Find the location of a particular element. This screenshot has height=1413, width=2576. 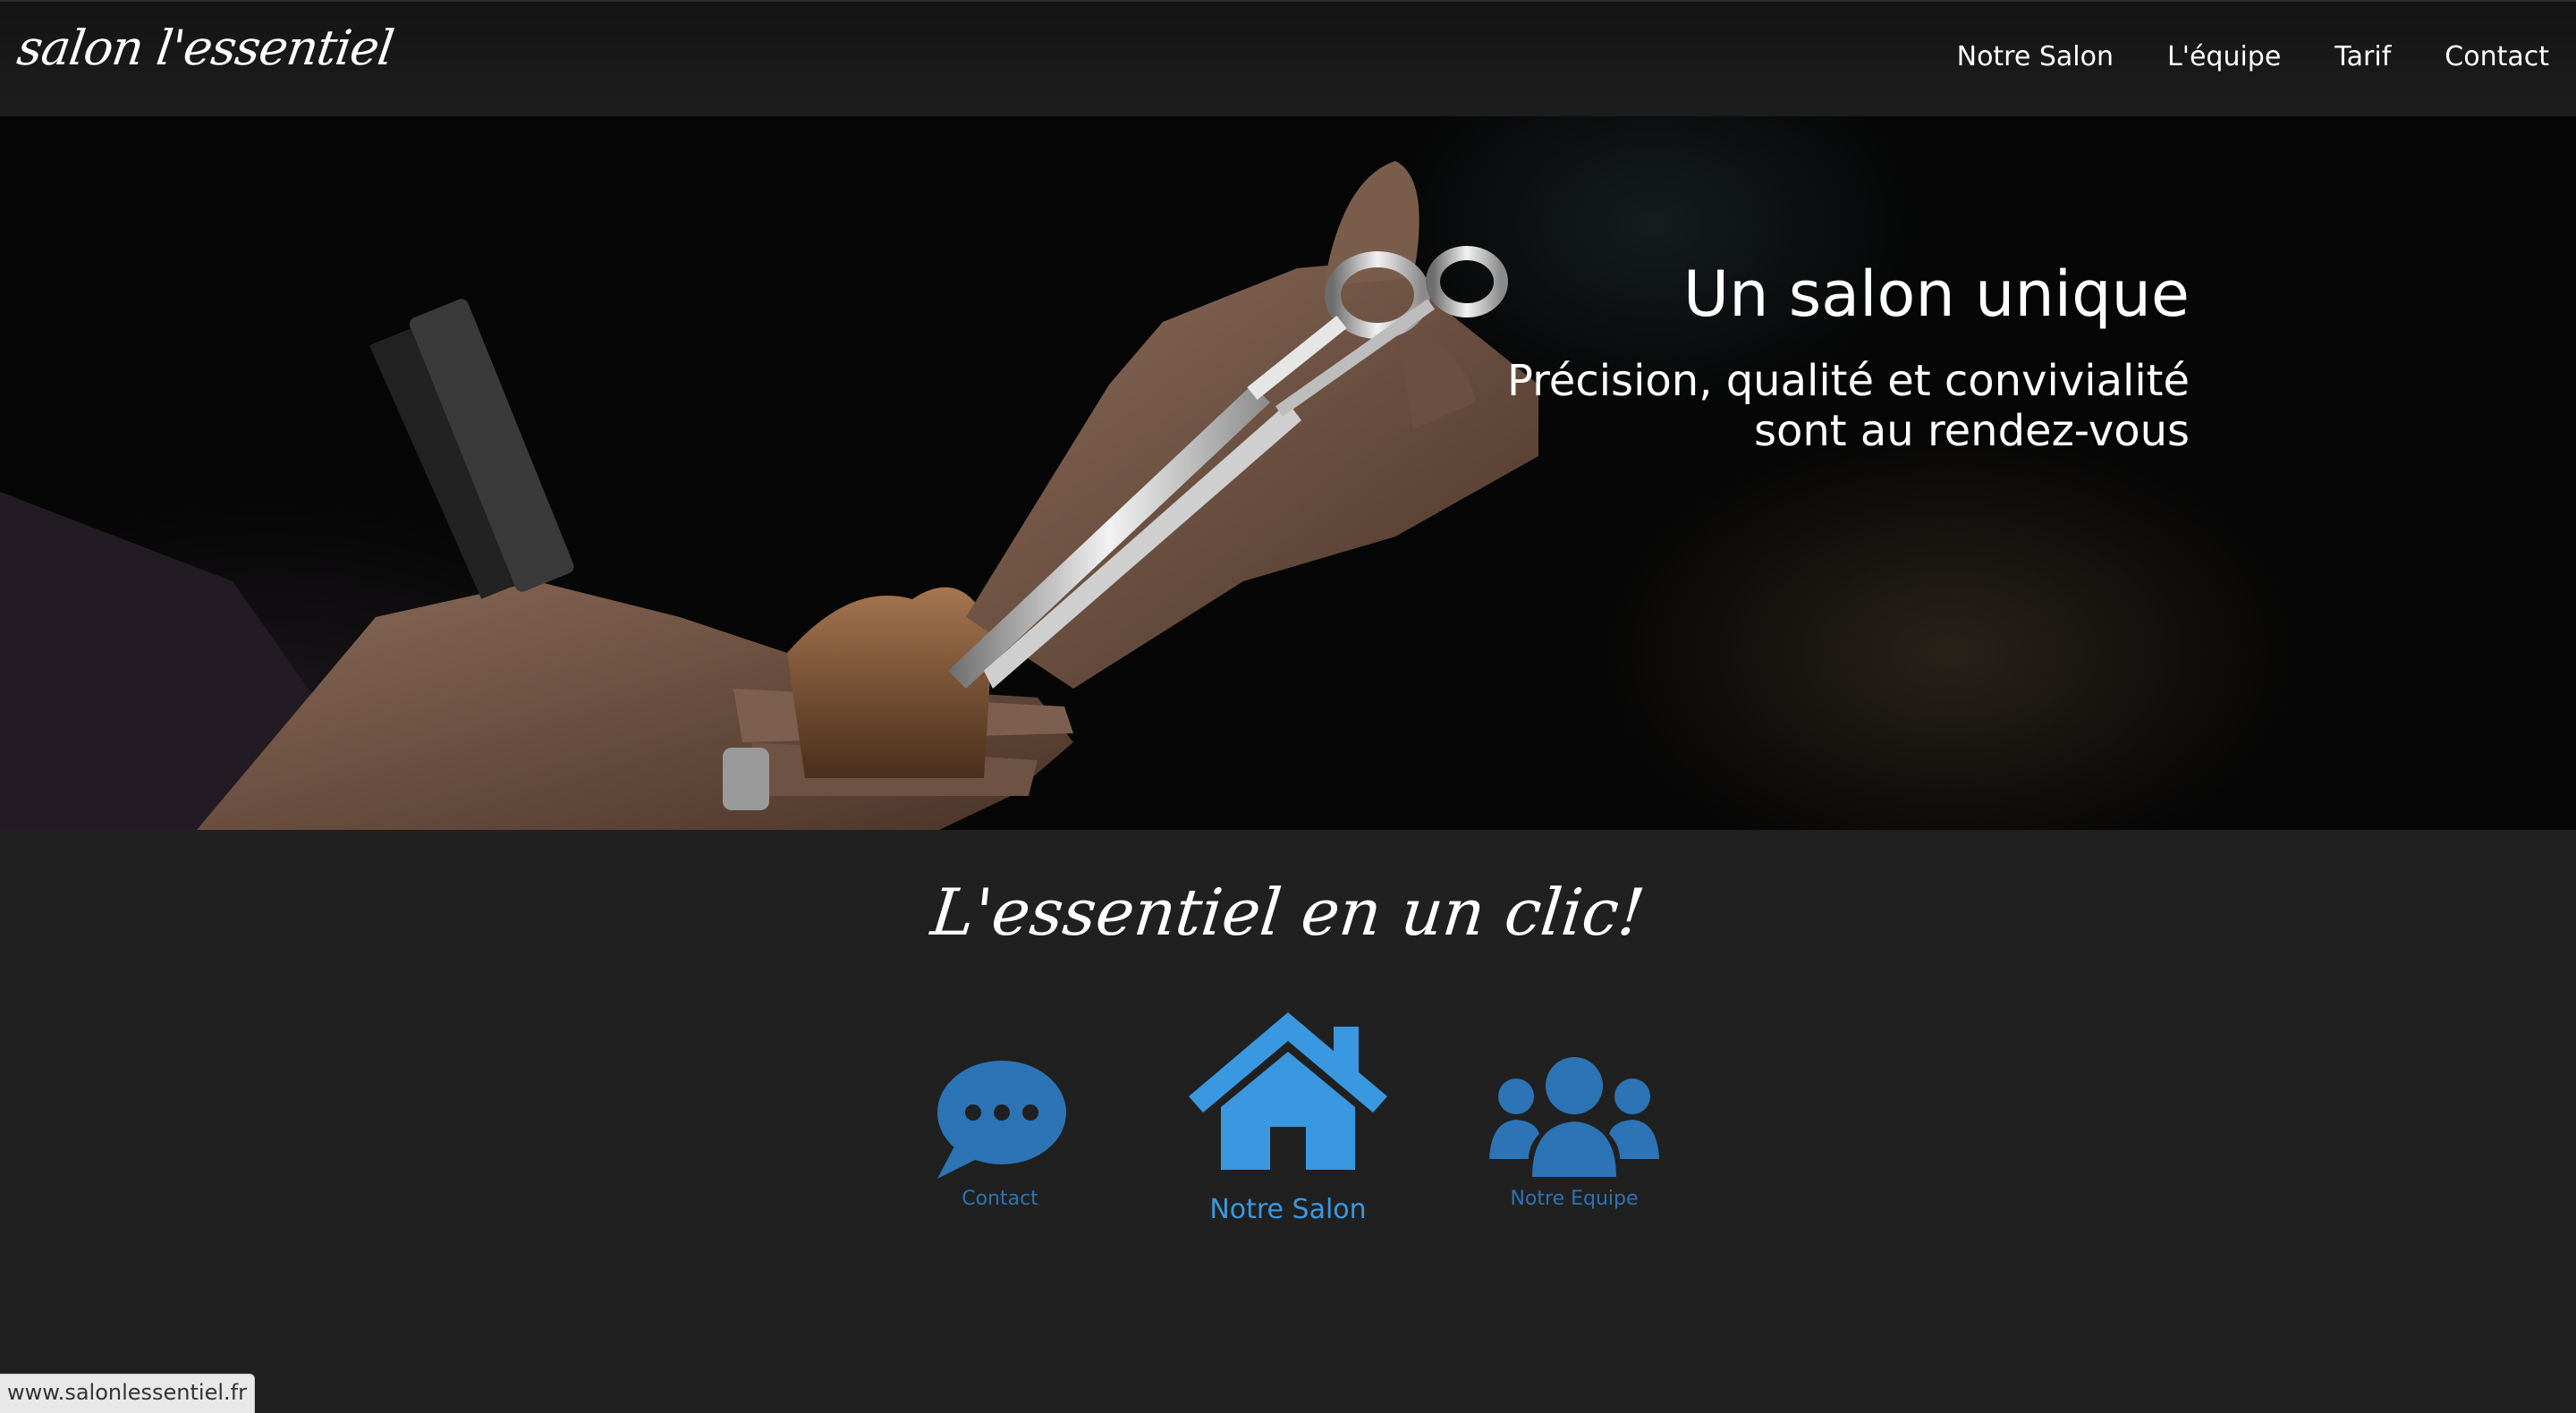

site-logo: salon l'essentiel is located at coordinates (205, 48).